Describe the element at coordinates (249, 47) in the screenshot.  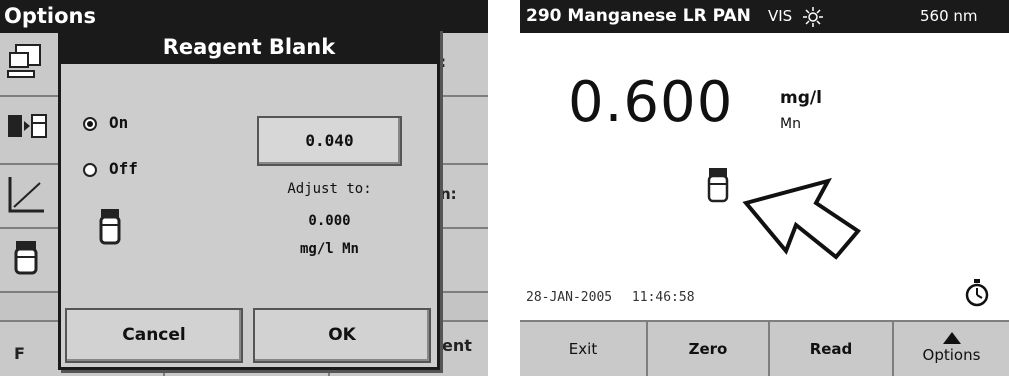
I see `dialog-title: Reagent Blank` at that location.